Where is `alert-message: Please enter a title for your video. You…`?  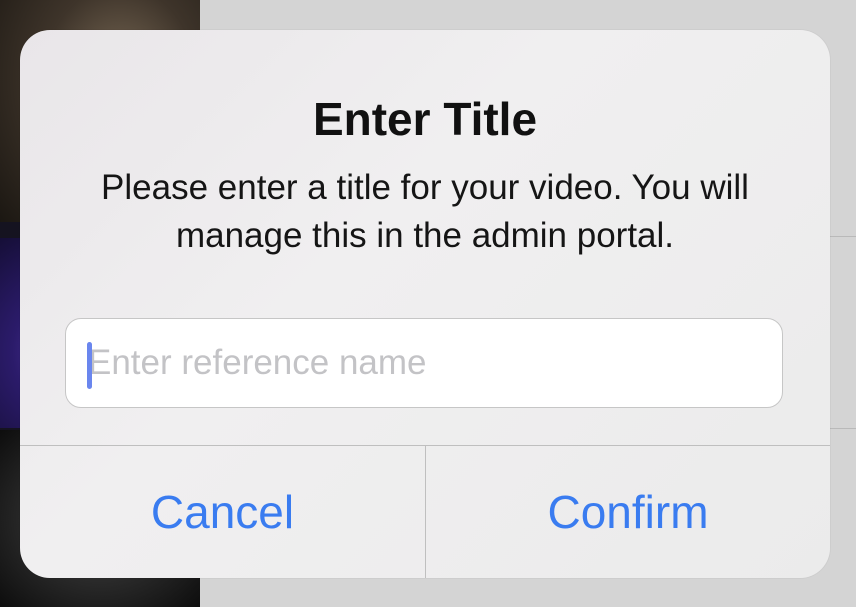
alert-message: Please enter a title for your video. You… is located at coordinates (425, 211).